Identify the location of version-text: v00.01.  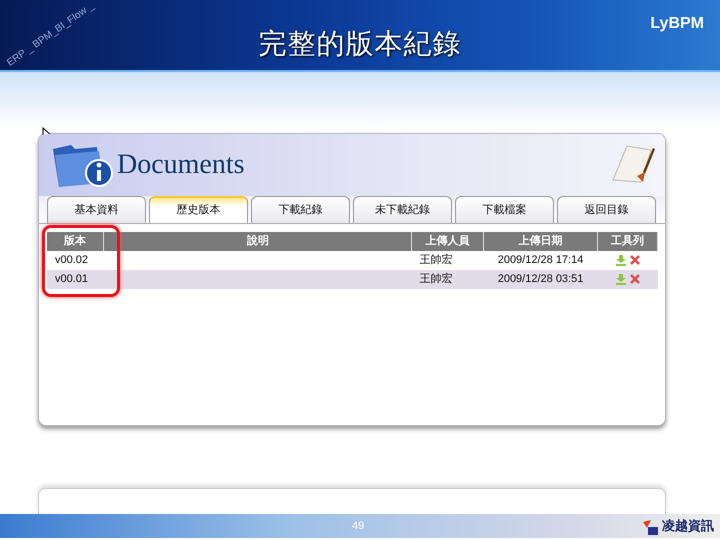
(71, 279).